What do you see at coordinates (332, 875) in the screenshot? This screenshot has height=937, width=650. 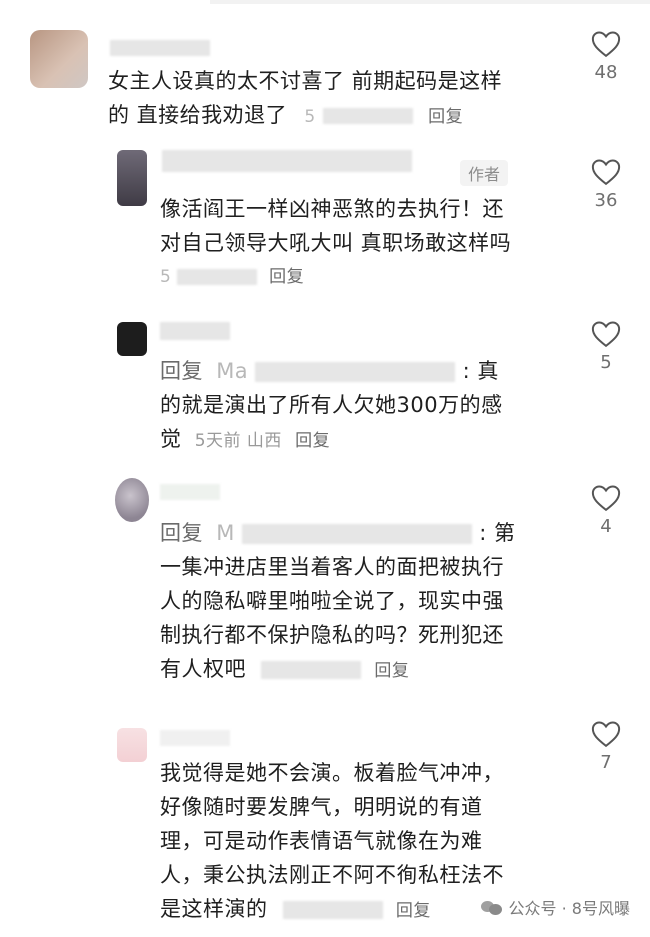 I see `comment-line: 人，秉公执法刚正不阿不徇私枉法不` at bounding box center [332, 875].